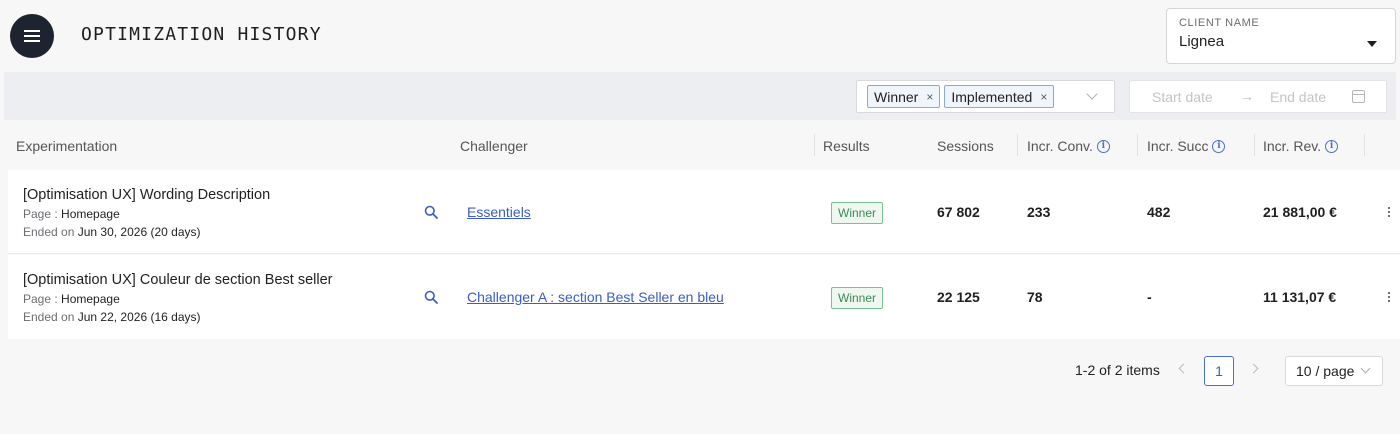  What do you see at coordinates (1300, 212) in the screenshot?
I see `incr-rev-value: 21 881,00 €` at bounding box center [1300, 212].